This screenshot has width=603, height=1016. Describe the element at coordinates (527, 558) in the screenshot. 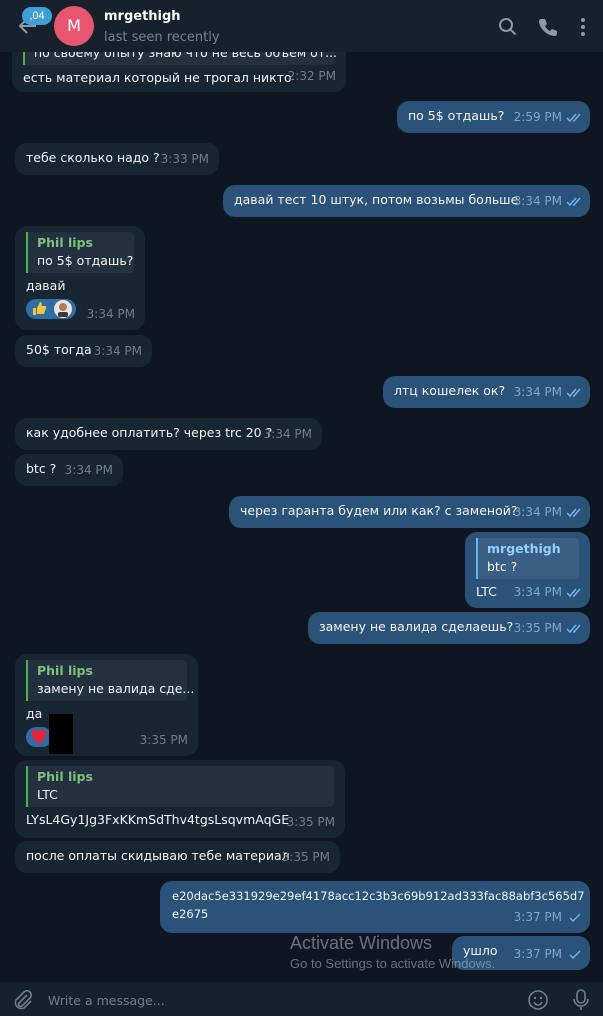

I see `reply-quote: mrgethigh btc ?` at that location.